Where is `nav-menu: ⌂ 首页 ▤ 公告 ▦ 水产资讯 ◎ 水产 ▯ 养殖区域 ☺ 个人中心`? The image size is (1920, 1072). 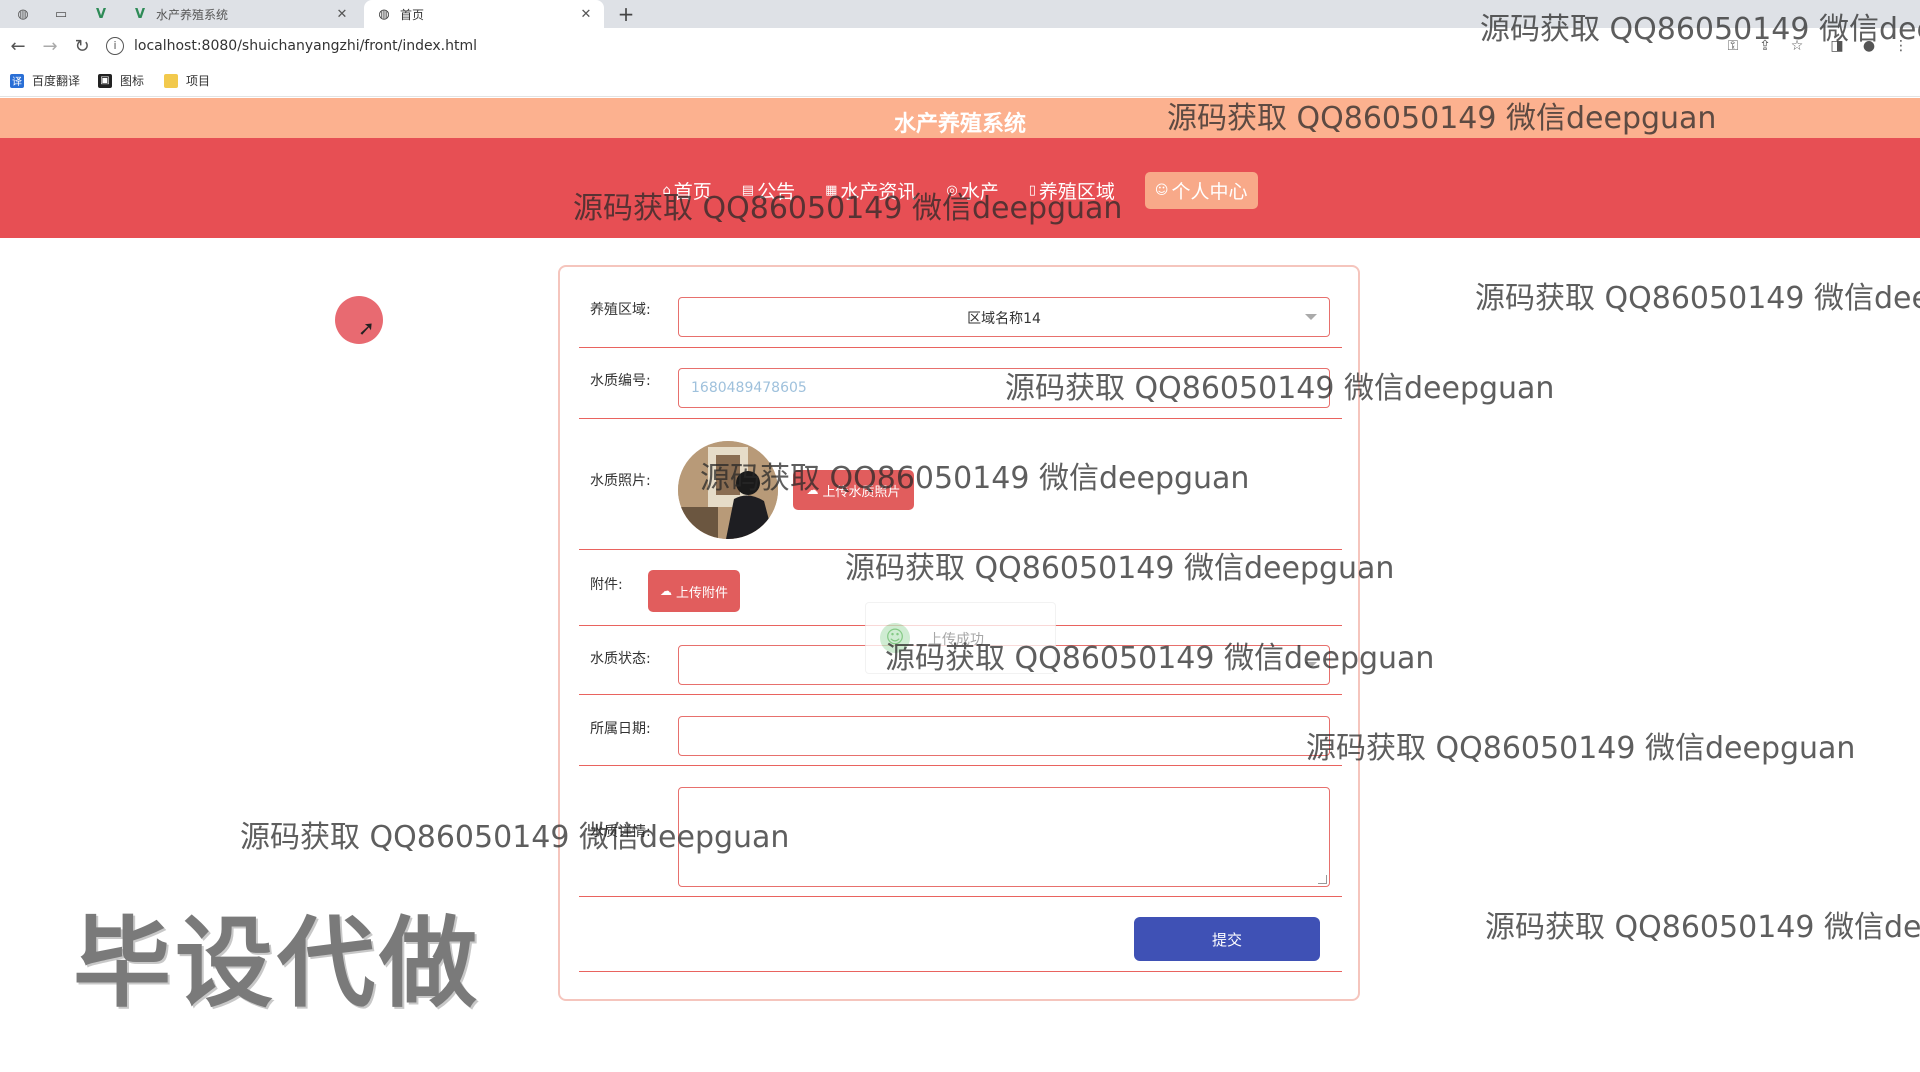 nav-menu: ⌂ 首页 ▤ 公告 ▦ 水产资讯 ◎ 水产 ▯ 养殖区域 ☺ 个人中心 is located at coordinates (960, 190).